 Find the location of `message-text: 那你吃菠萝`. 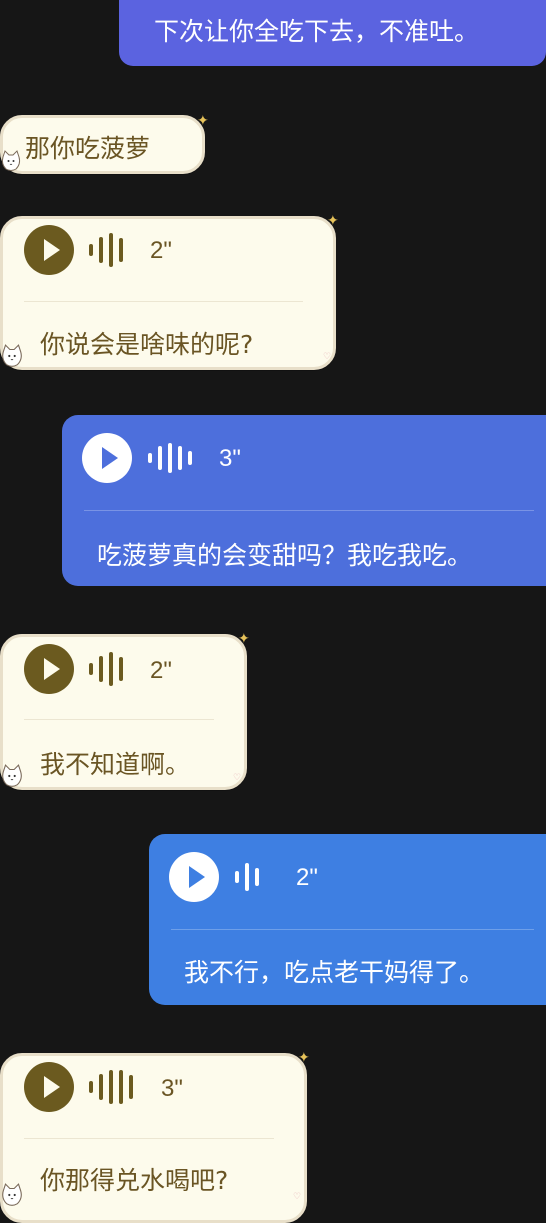

message-text: 那你吃菠萝 is located at coordinates (88, 148).